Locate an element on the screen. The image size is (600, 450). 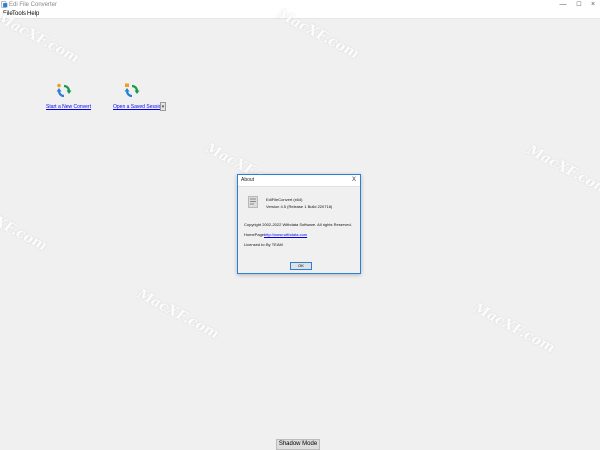
licensed-to-value: By TEAM is located at coordinates (274, 244).